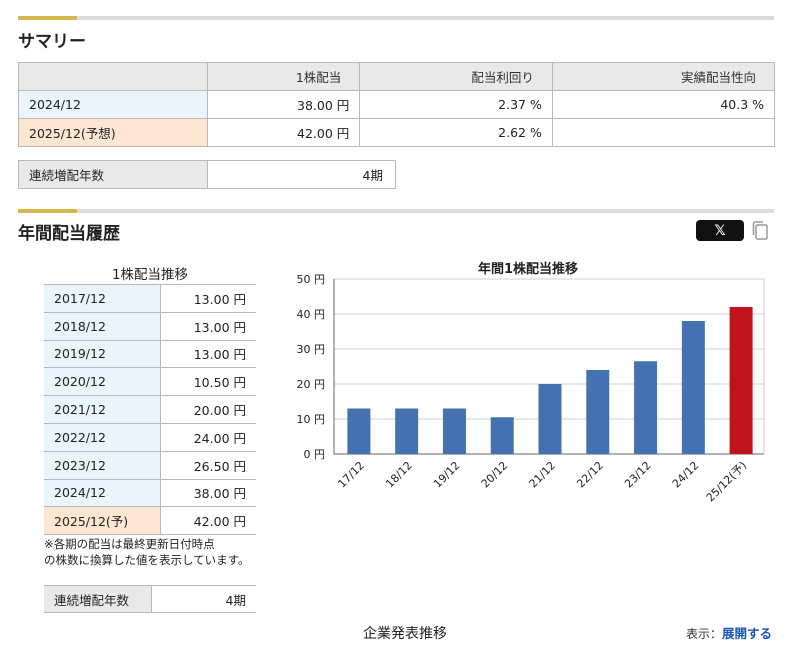 The height and width of the screenshot is (658, 791). What do you see at coordinates (208, 521) in the screenshot?
I see `history-value: 42.00 円` at bounding box center [208, 521].